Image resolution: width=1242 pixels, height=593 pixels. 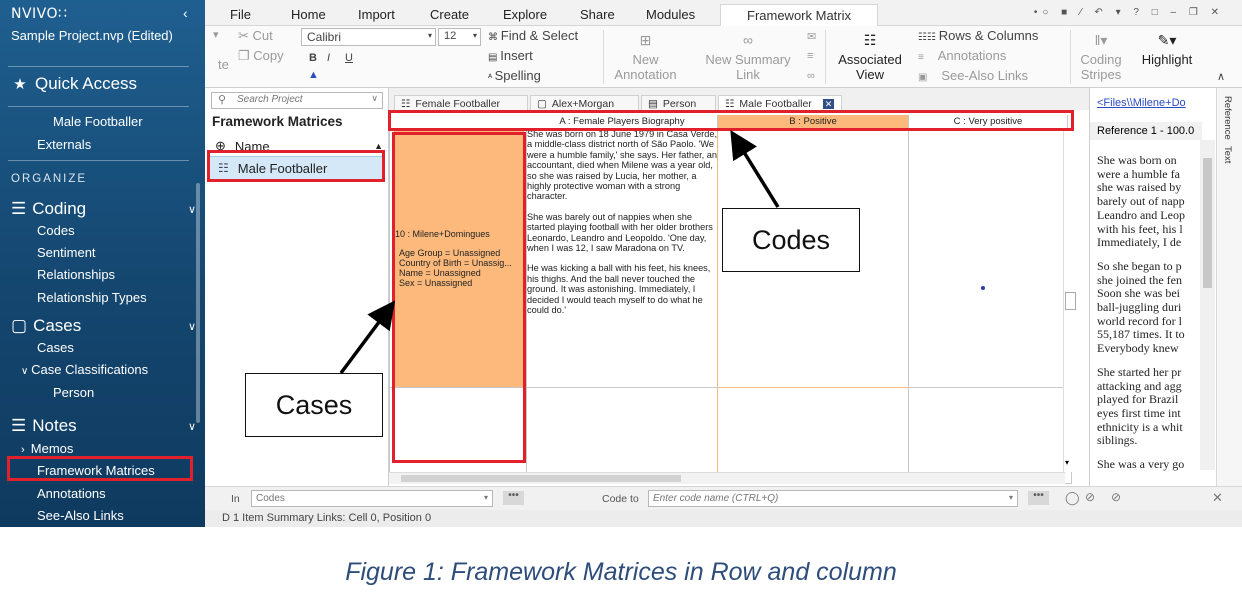 What do you see at coordinates (810, 56) in the screenshot?
I see `list-icon: ≡` at bounding box center [810, 56].